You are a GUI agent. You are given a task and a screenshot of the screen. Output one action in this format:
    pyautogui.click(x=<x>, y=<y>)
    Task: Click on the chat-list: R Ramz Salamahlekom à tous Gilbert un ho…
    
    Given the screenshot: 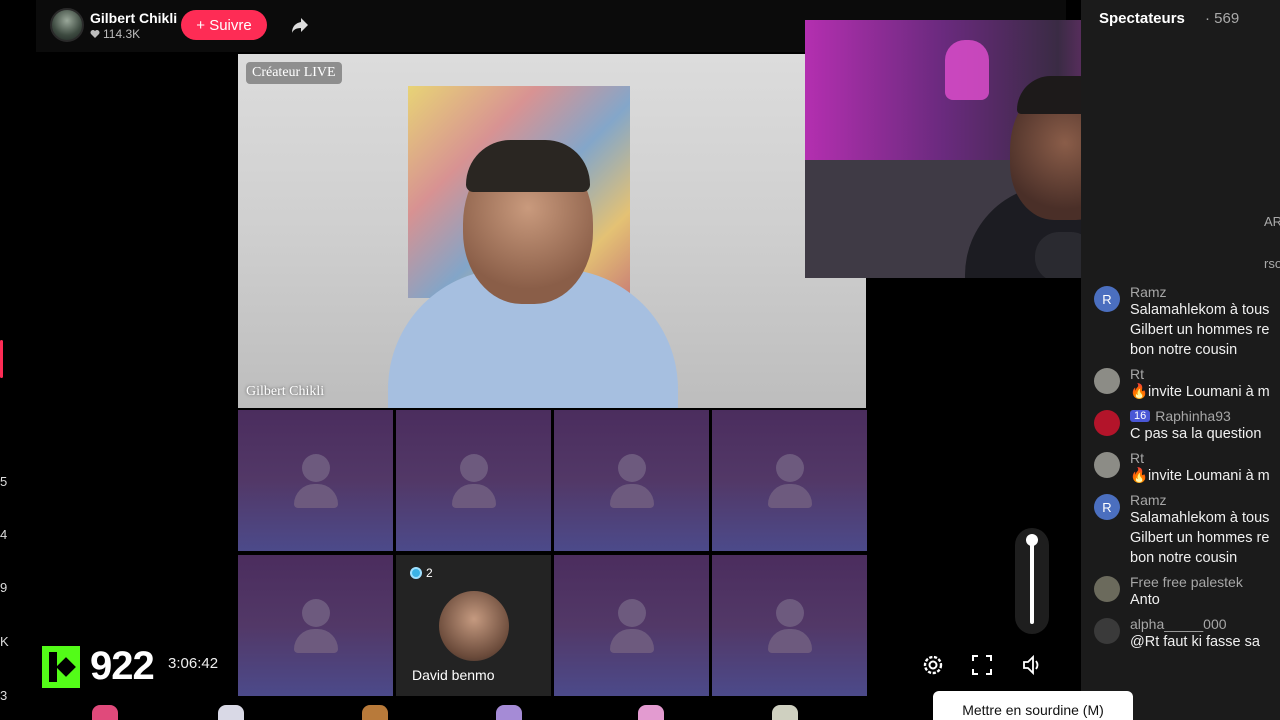 What is the action you would take?
    pyautogui.click(x=1187, y=471)
    